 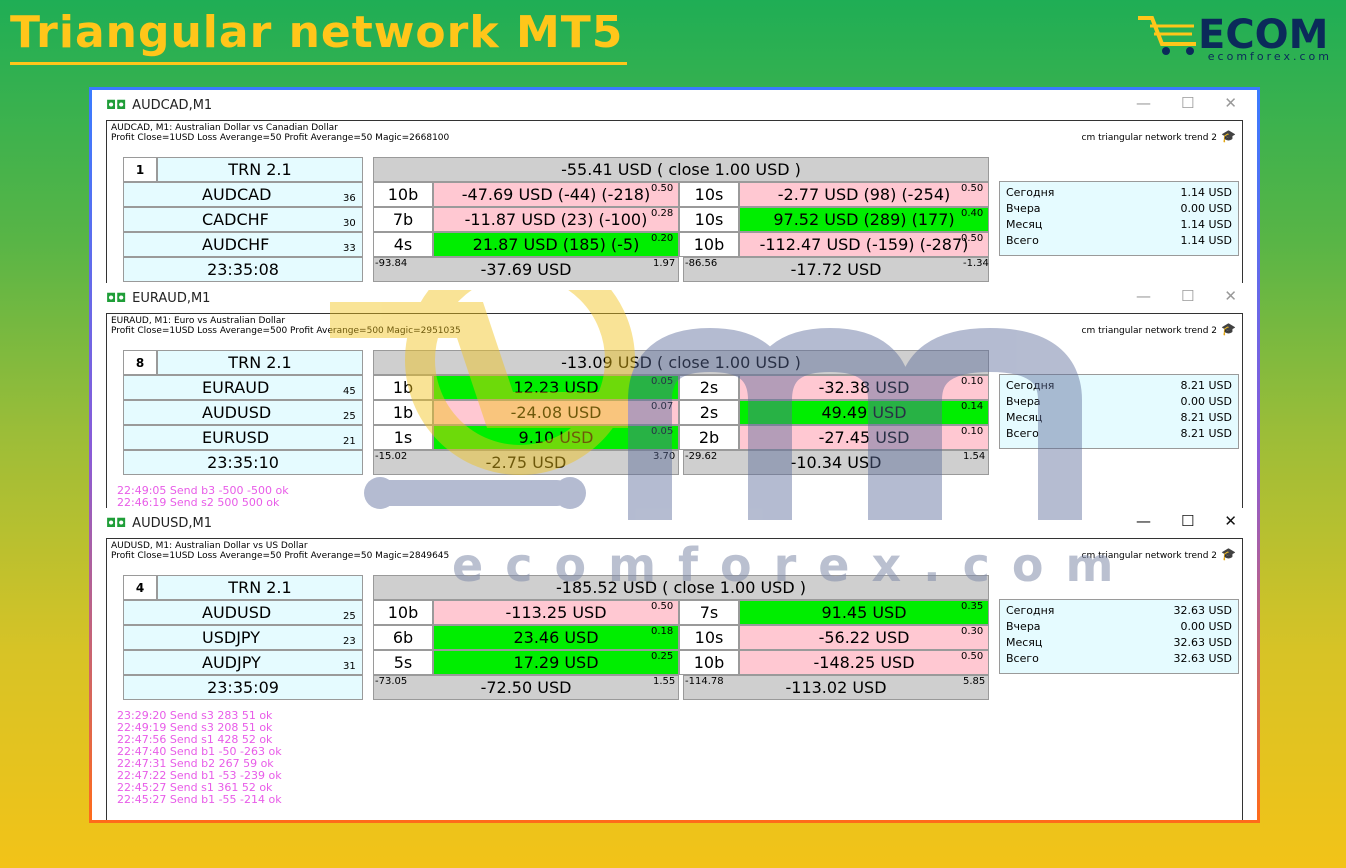 I want to click on stats-row: Сегодня 32.63 USD, so click(x=1119, y=611).